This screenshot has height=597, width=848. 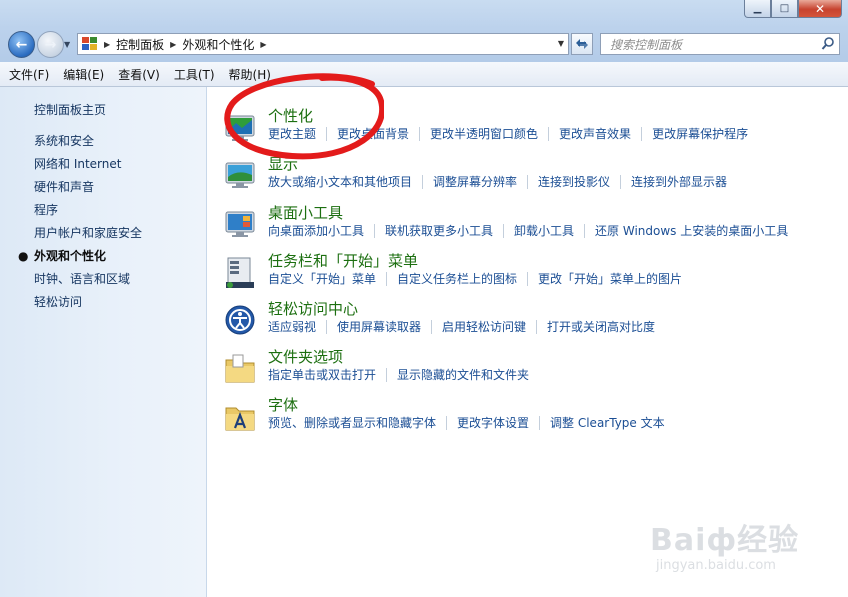 What do you see at coordinates (490, 134) in the screenshot?
I see `link-change-window-color: 更改半透明窗口颜色` at bounding box center [490, 134].